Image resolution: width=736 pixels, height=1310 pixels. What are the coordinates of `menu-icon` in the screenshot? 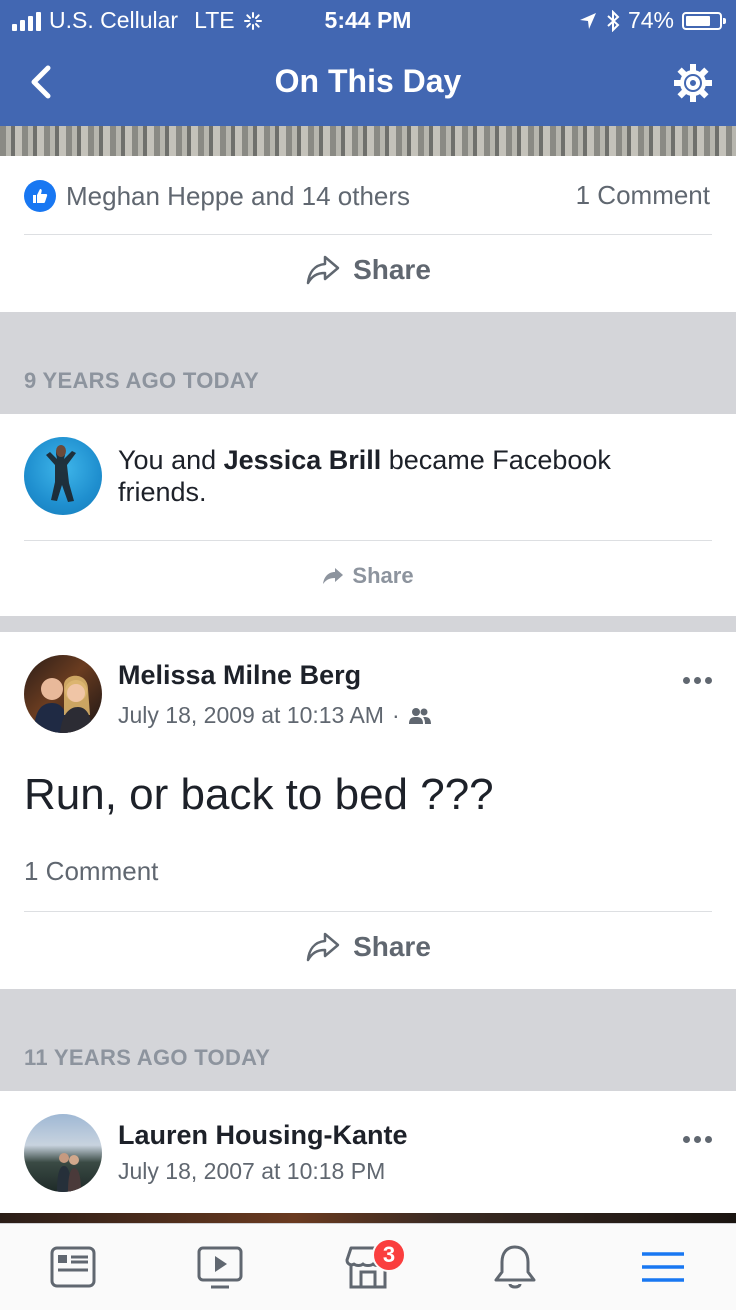 It's located at (663, 1267).